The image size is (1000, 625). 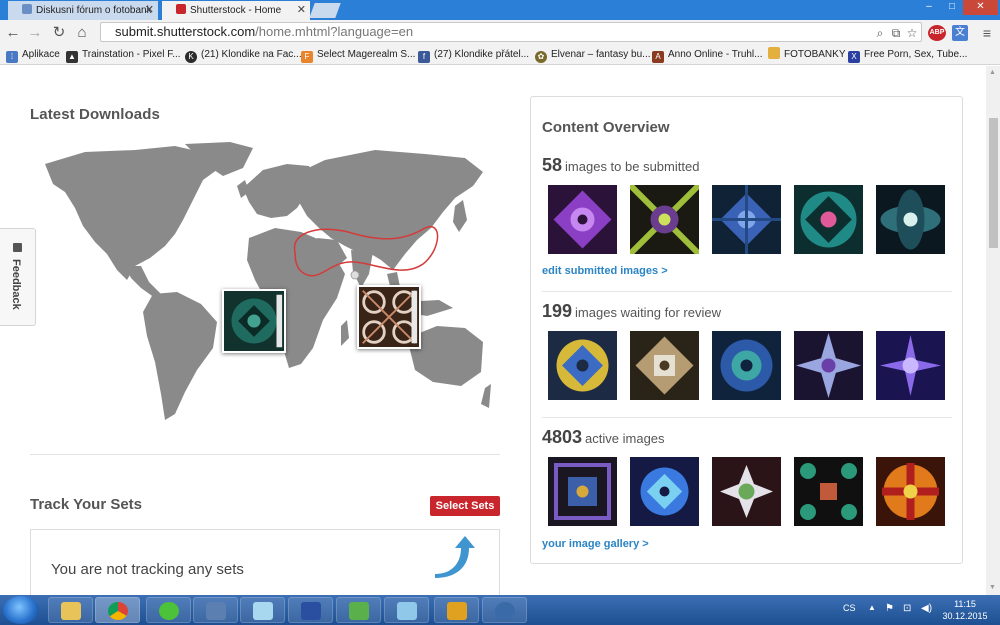 What do you see at coordinates (325, 10) in the screenshot?
I see `new-tab-button` at bounding box center [325, 10].